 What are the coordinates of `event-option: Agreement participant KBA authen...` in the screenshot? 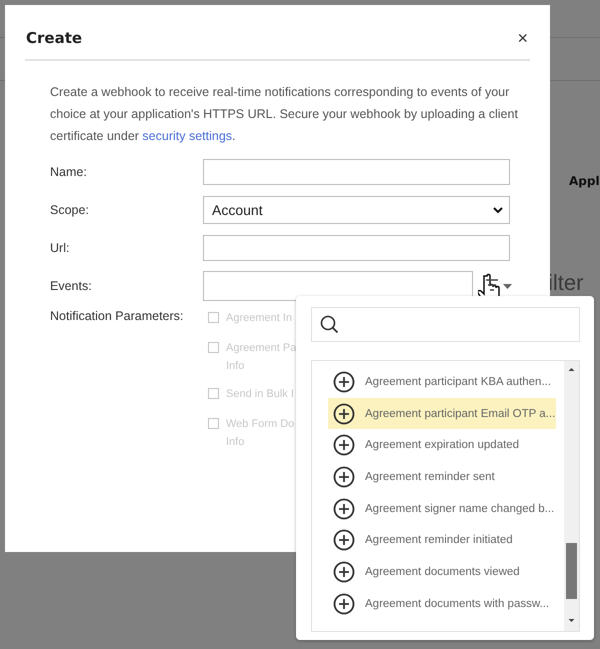 It's located at (442, 382).